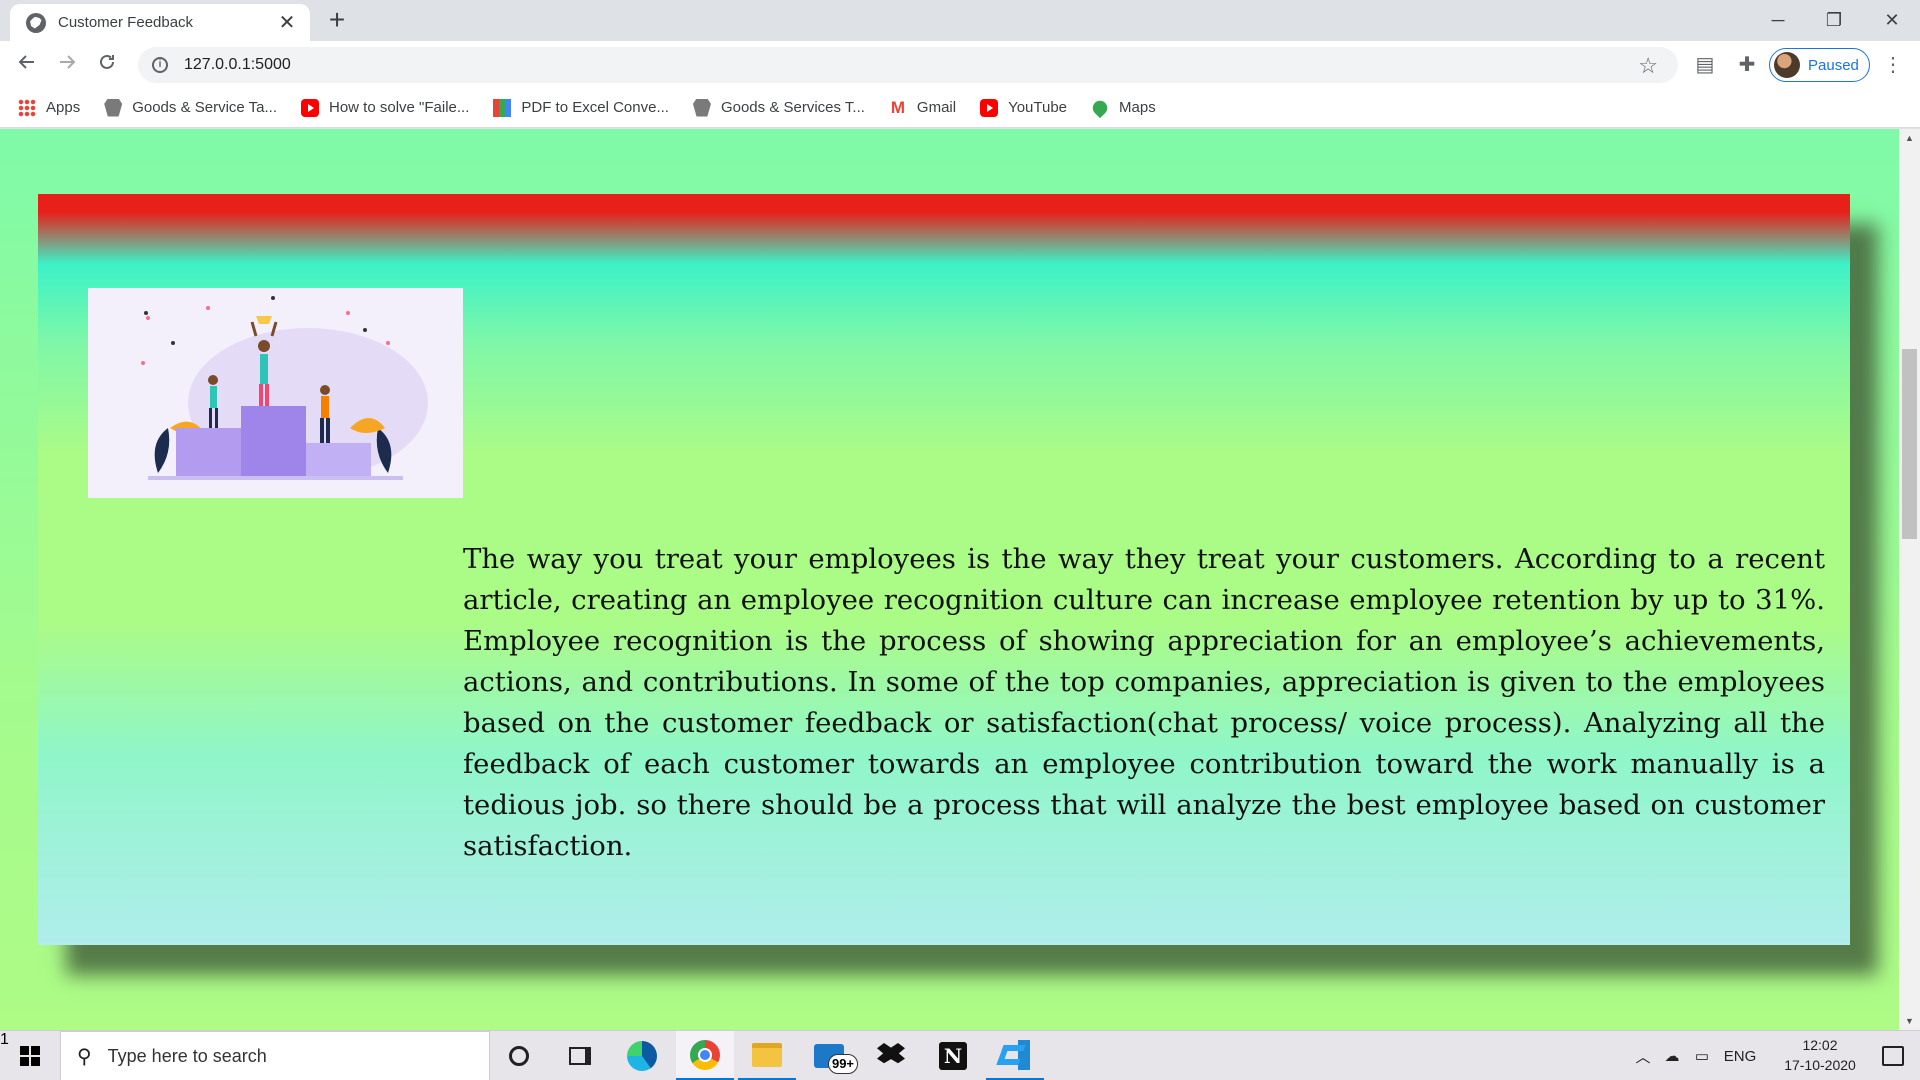  I want to click on tab-customer-feedback: Customer Feedback ✕, so click(160, 22).